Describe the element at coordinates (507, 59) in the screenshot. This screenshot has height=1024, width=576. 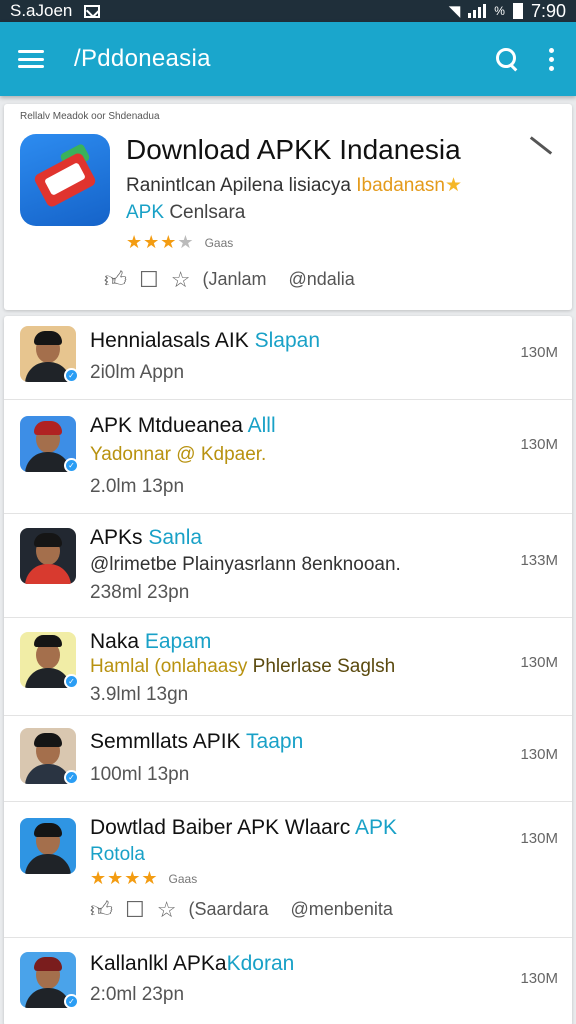
I see `search-icon` at that location.